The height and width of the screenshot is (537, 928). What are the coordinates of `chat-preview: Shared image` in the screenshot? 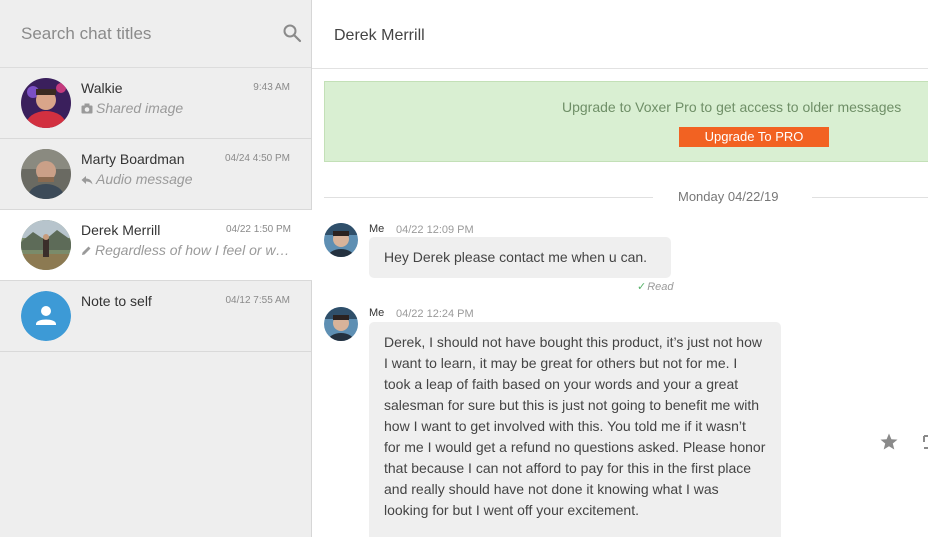 It's located at (188, 108).